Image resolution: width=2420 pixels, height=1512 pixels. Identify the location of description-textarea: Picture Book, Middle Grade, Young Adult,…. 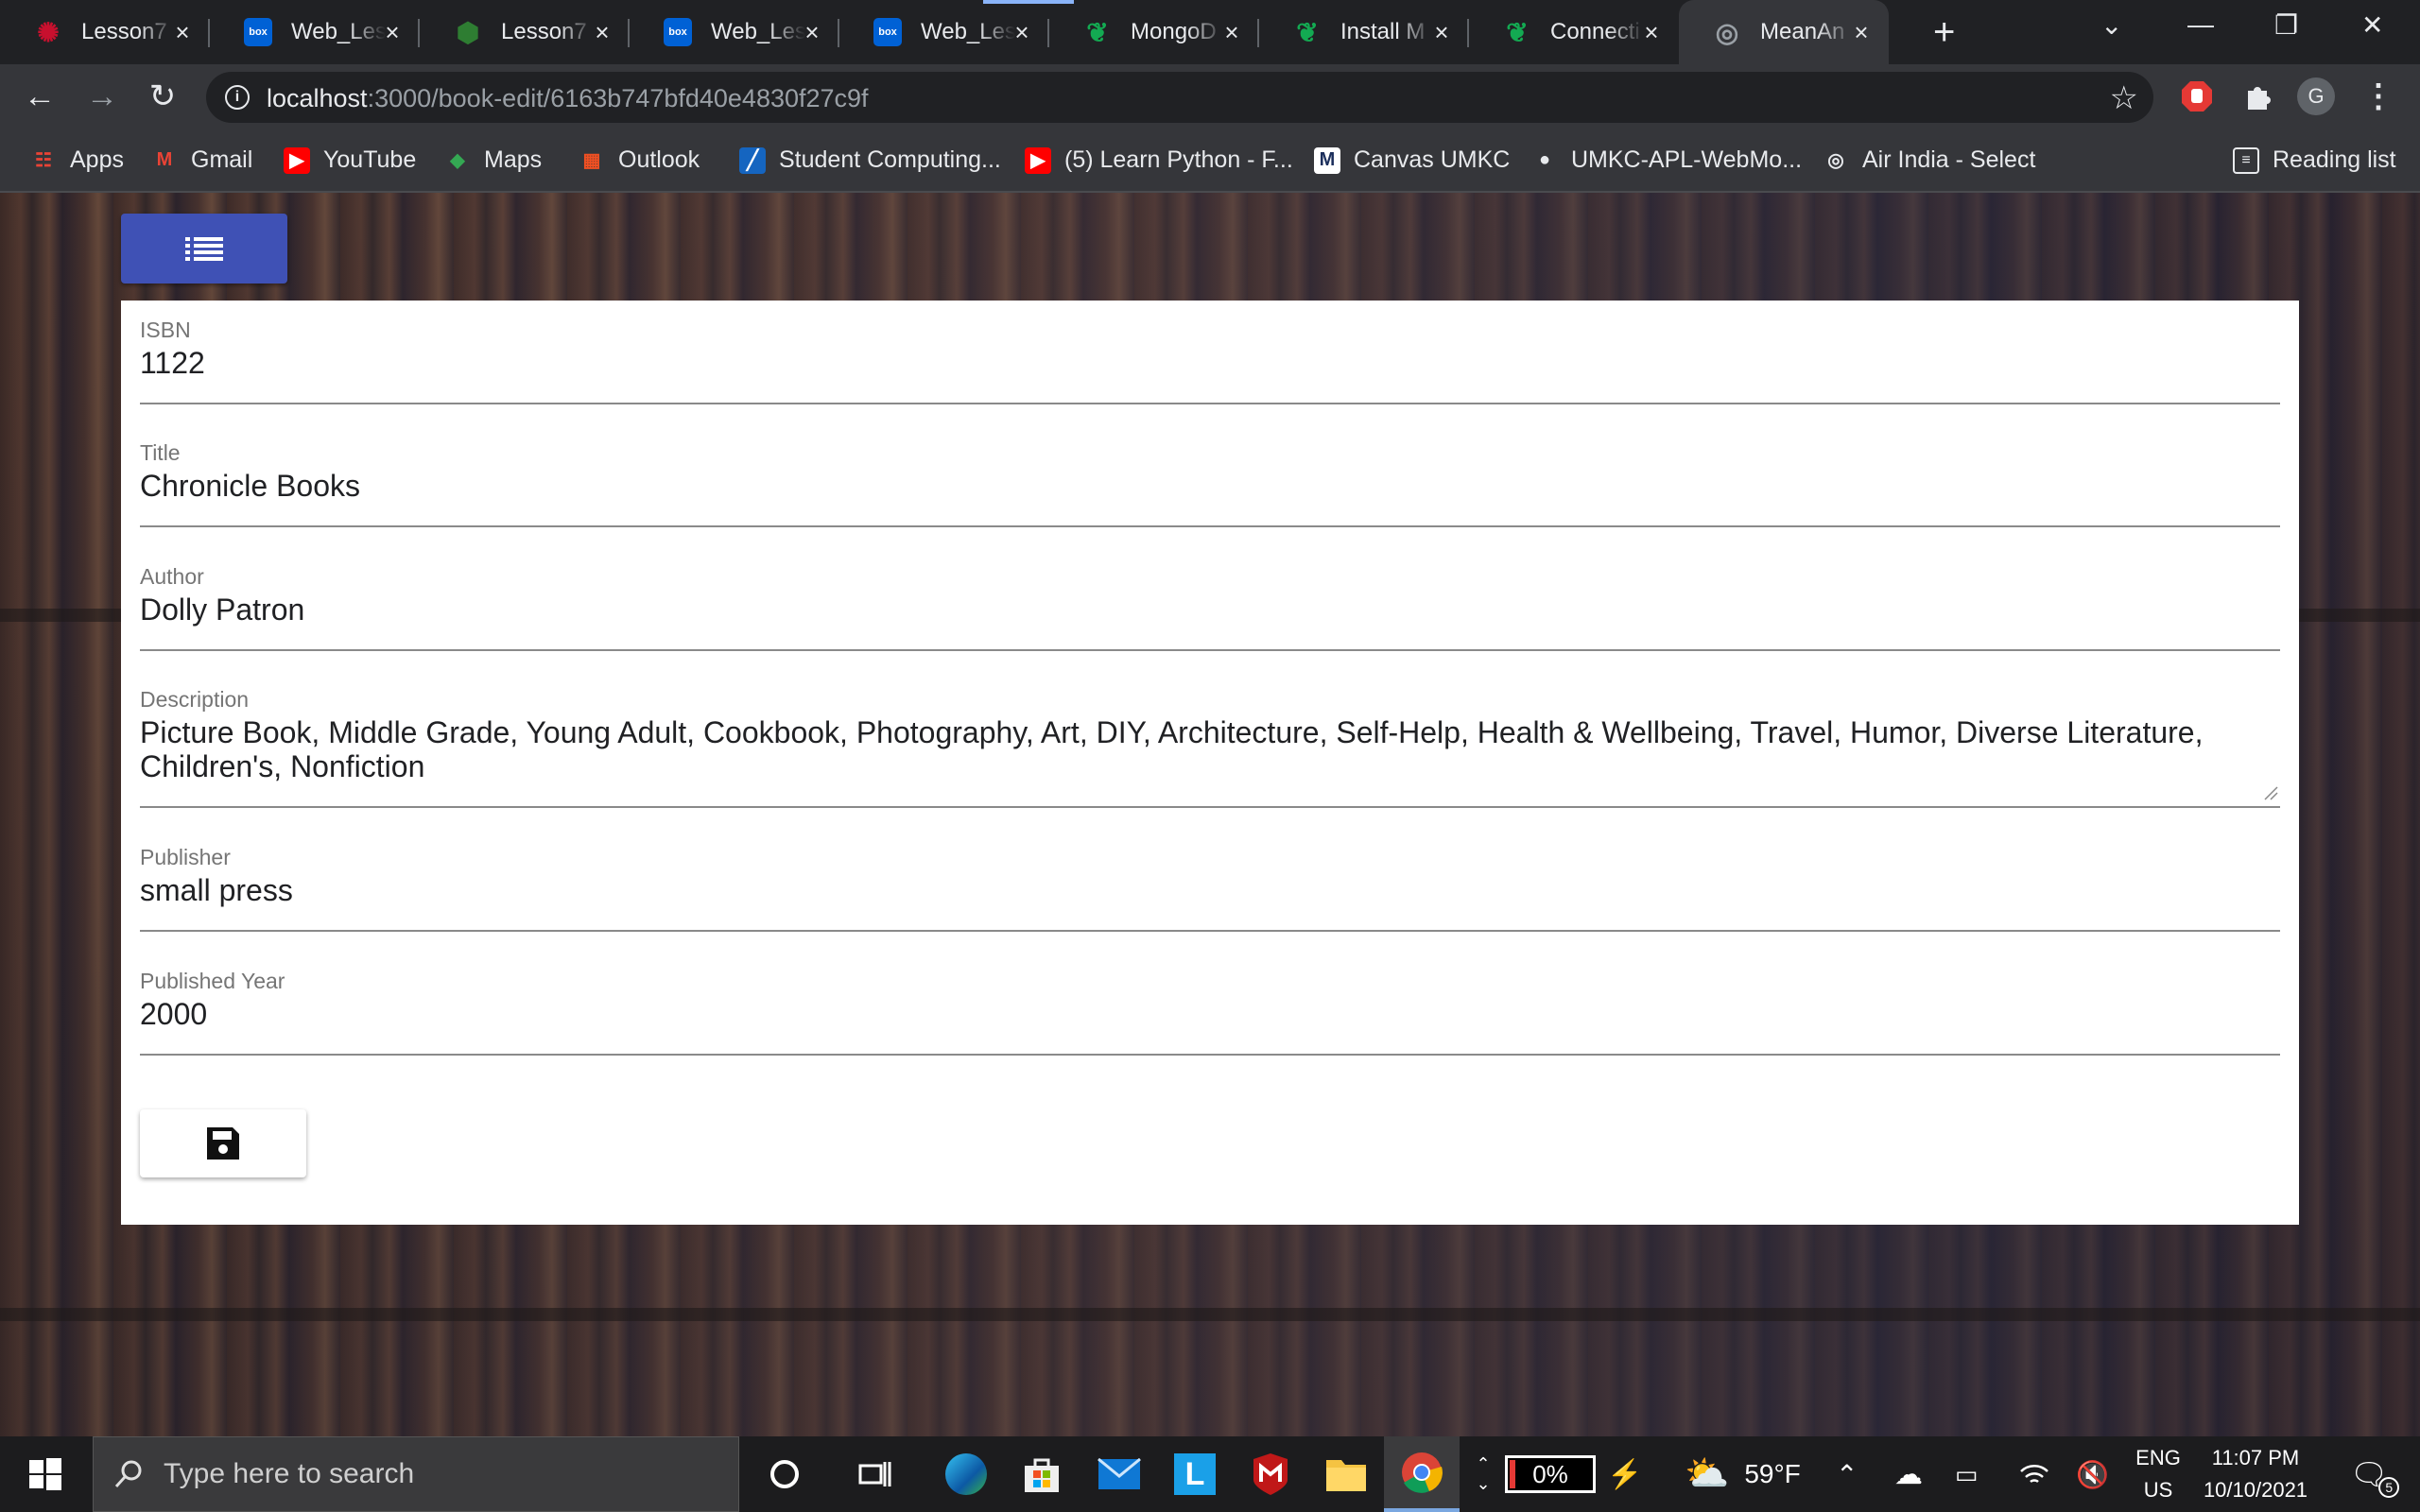
(1189, 749).